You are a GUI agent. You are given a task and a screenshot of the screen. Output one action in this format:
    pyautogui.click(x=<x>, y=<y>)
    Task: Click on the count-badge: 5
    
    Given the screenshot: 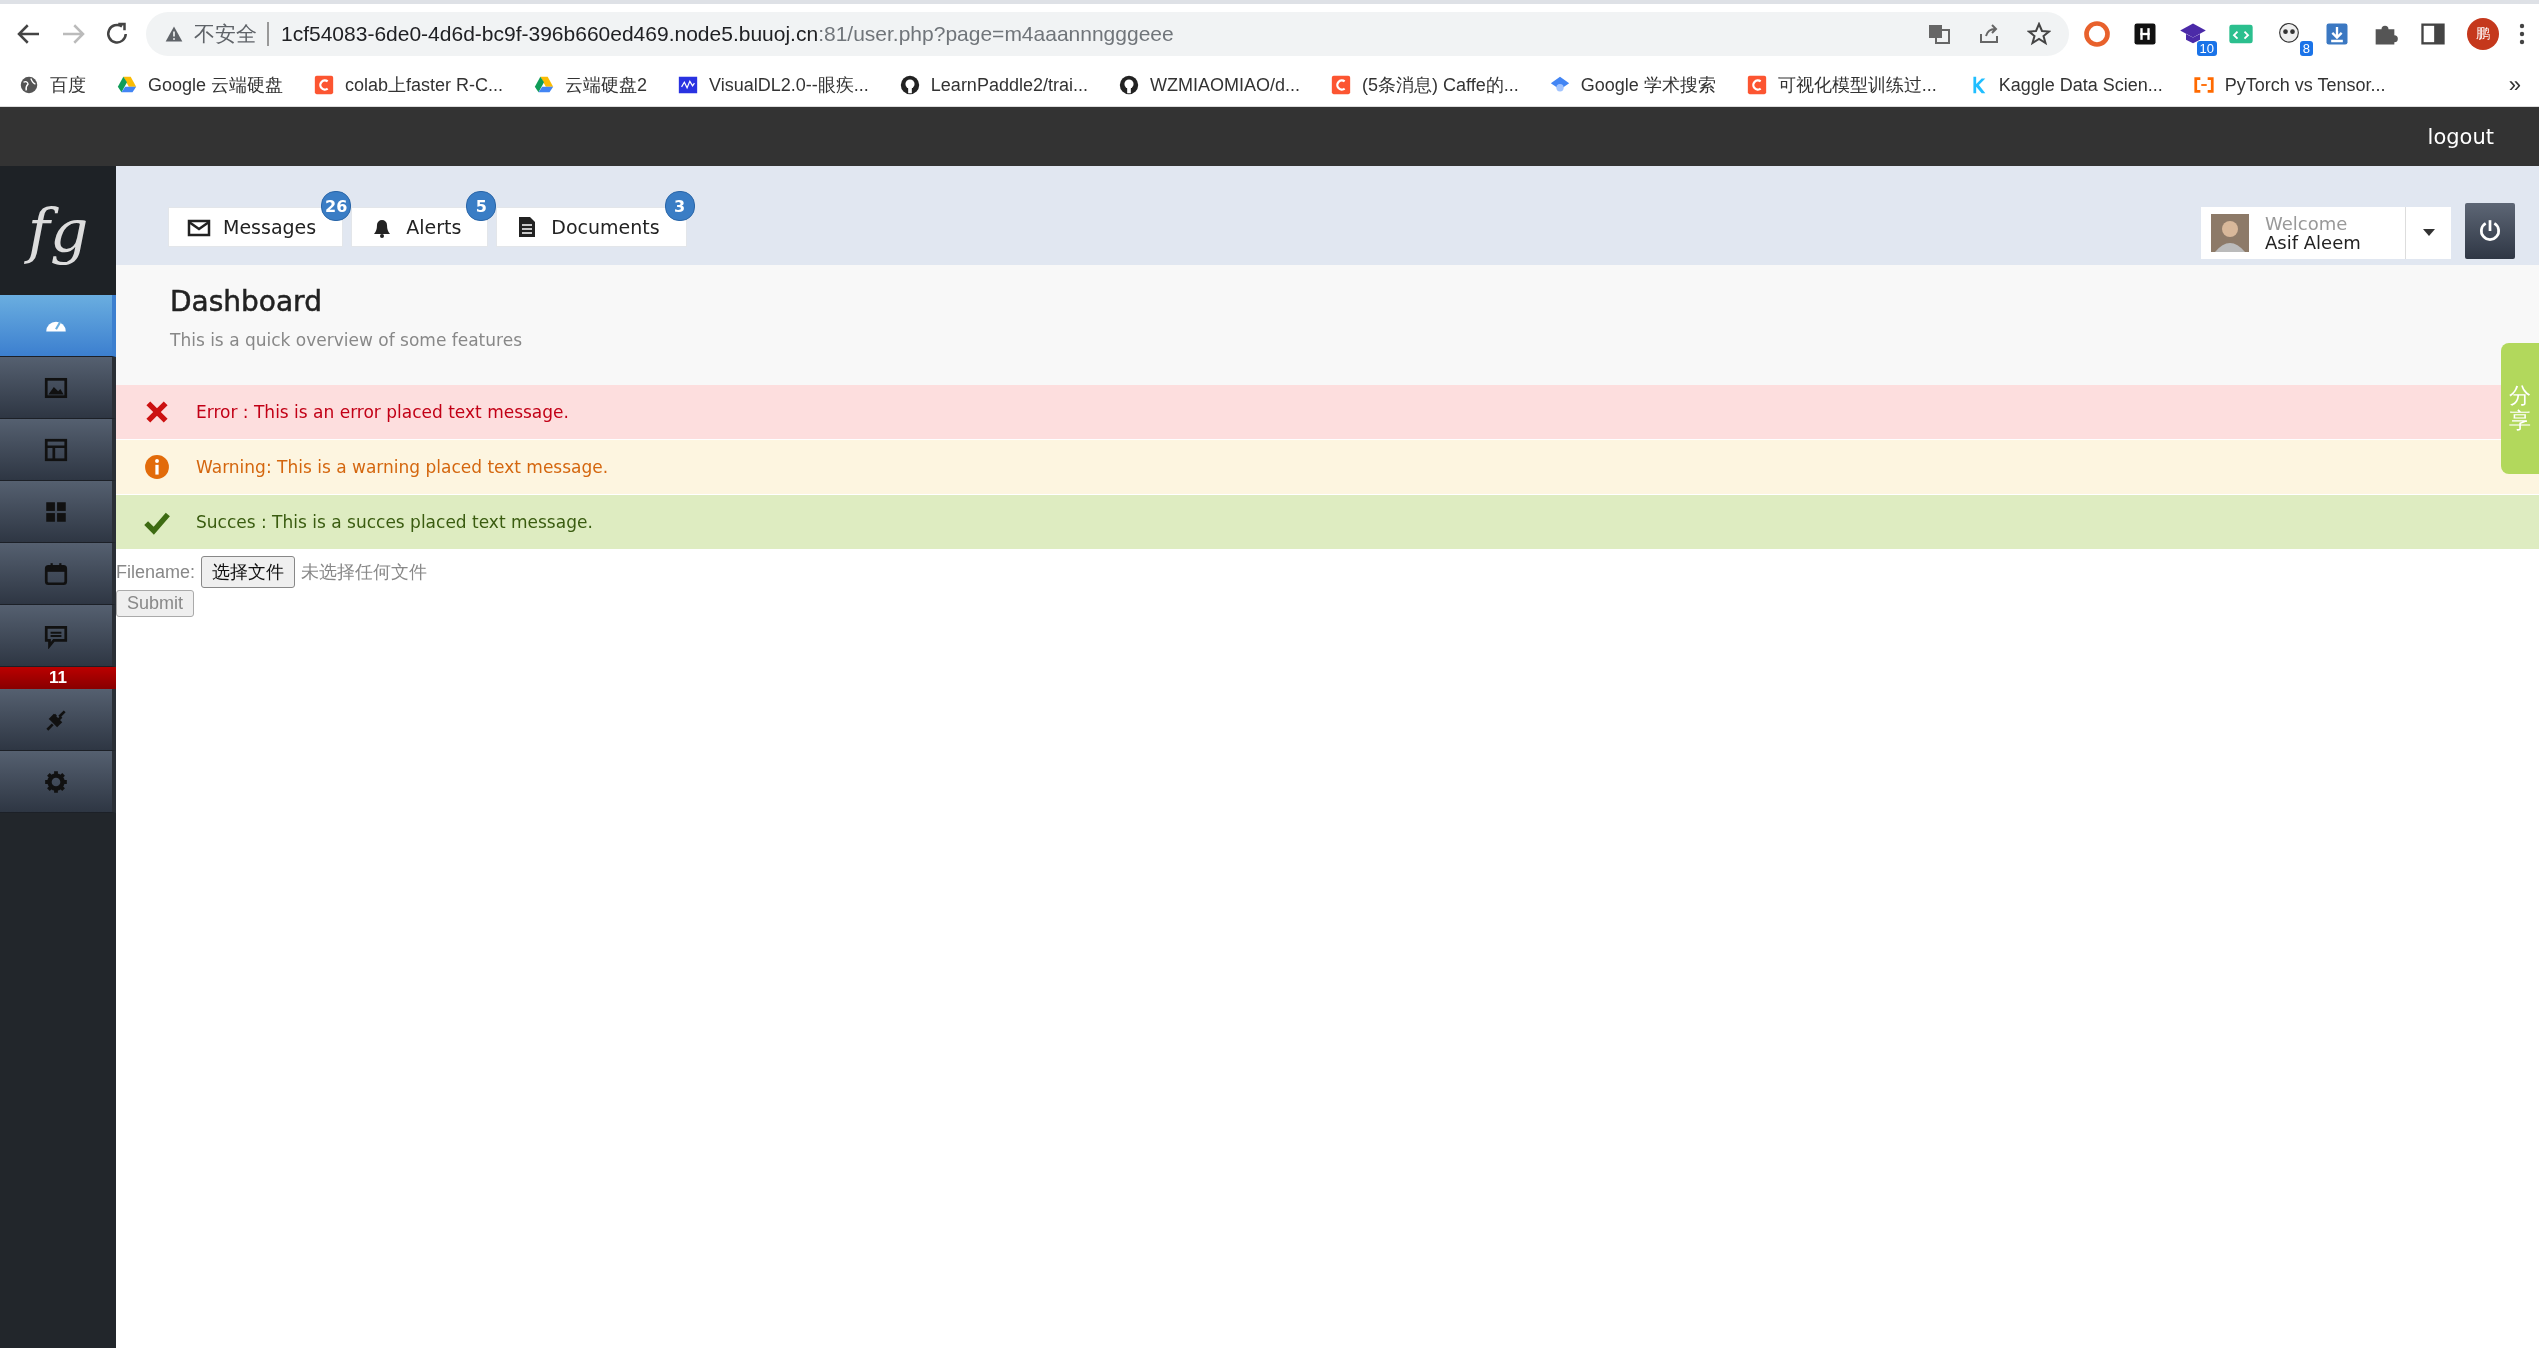 What is the action you would take?
    pyautogui.click(x=481, y=206)
    